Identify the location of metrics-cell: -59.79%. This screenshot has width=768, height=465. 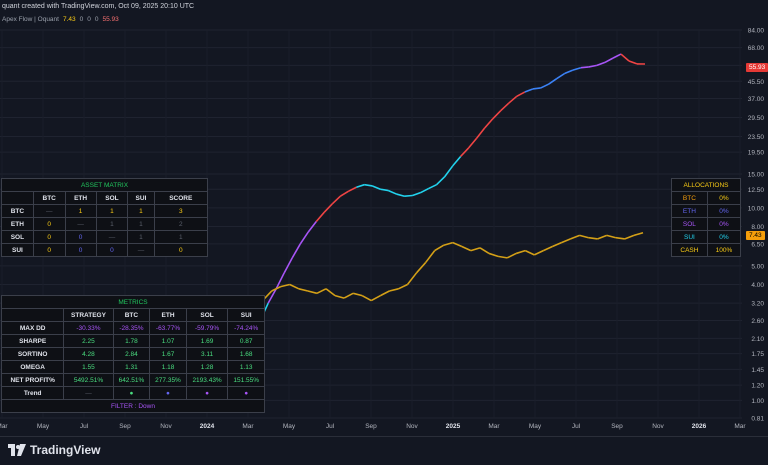
(207, 328).